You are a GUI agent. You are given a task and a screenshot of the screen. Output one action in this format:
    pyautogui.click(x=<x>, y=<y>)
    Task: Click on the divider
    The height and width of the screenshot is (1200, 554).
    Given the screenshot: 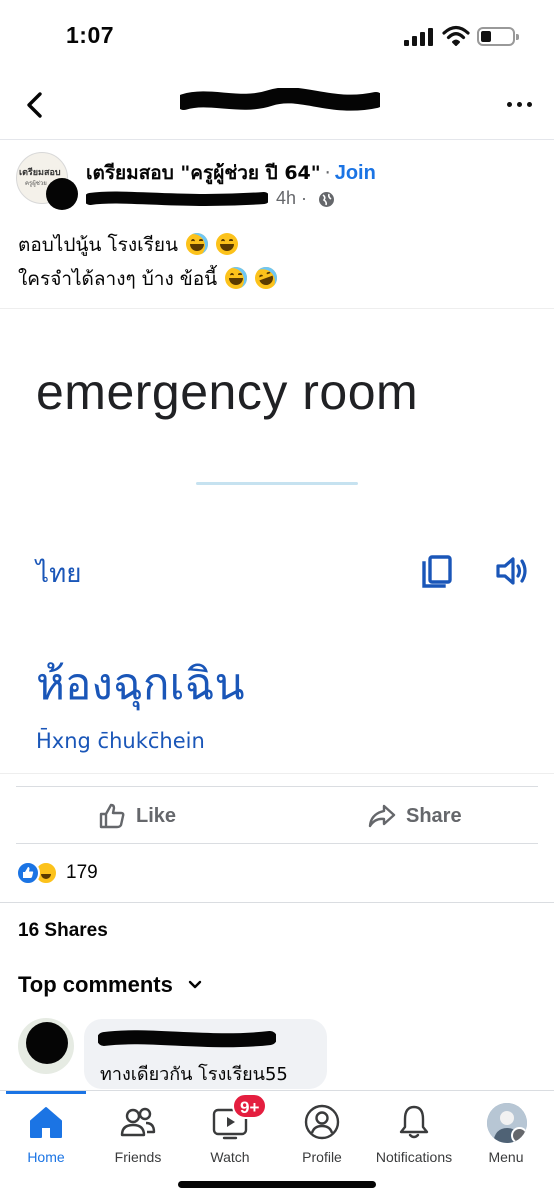 What is the action you would take?
    pyautogui.click(x=277, y=902)
    